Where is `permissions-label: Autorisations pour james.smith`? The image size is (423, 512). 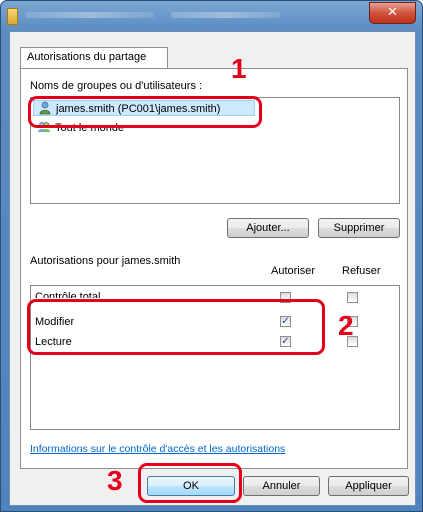 permissions-label: Autorisations pour james.smith is located at coordinates (105, 261).